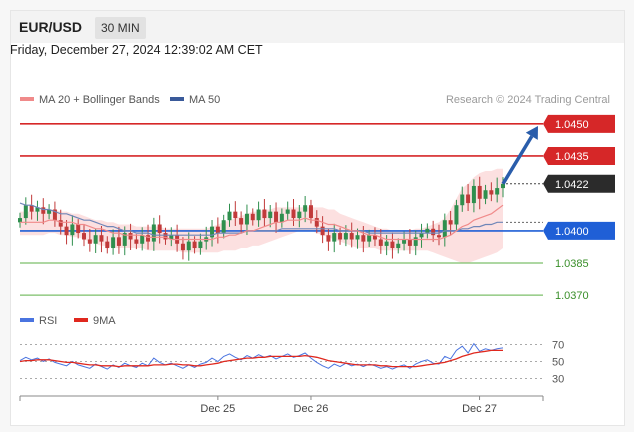  I want to click on level-label-1.0435: 1.0435, so click(572, 157).